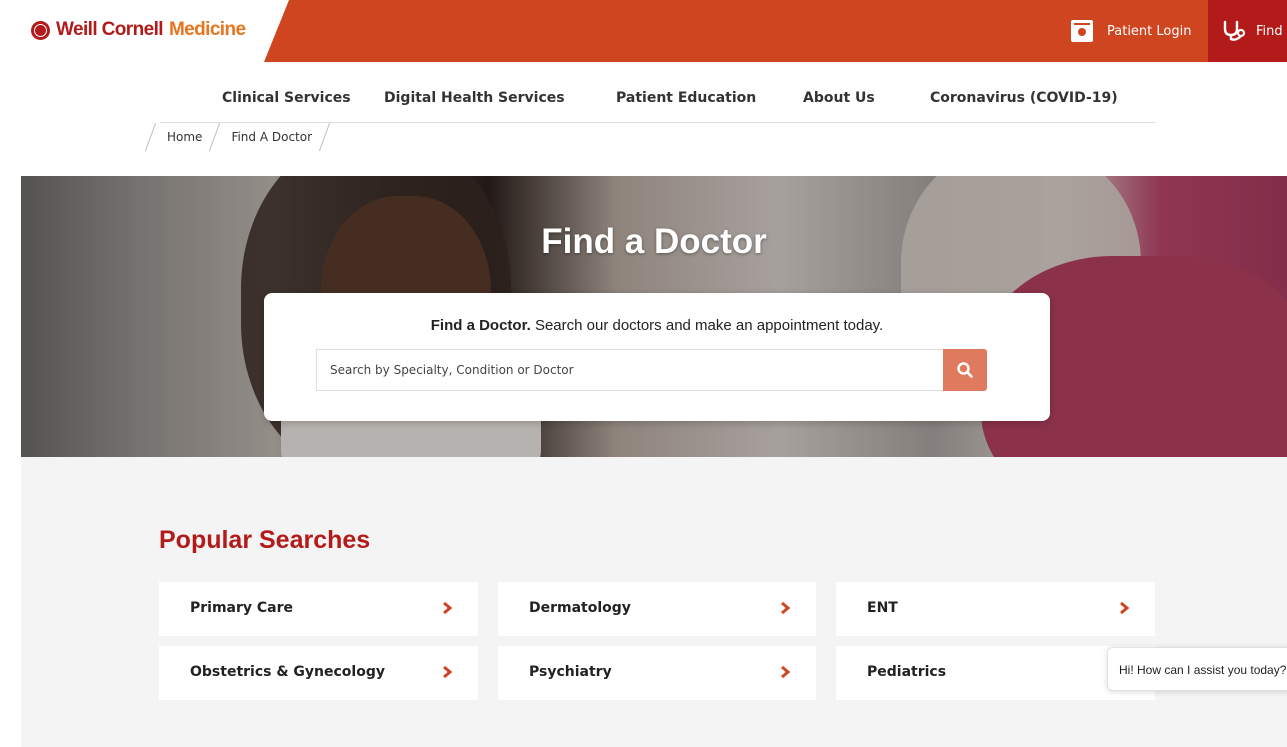 The height and width of the screenshot is (747, 1287). Describe the element at coordinates (657, 673) in the screenshot. I see `popular-search-card: Psychiatry` at that location.